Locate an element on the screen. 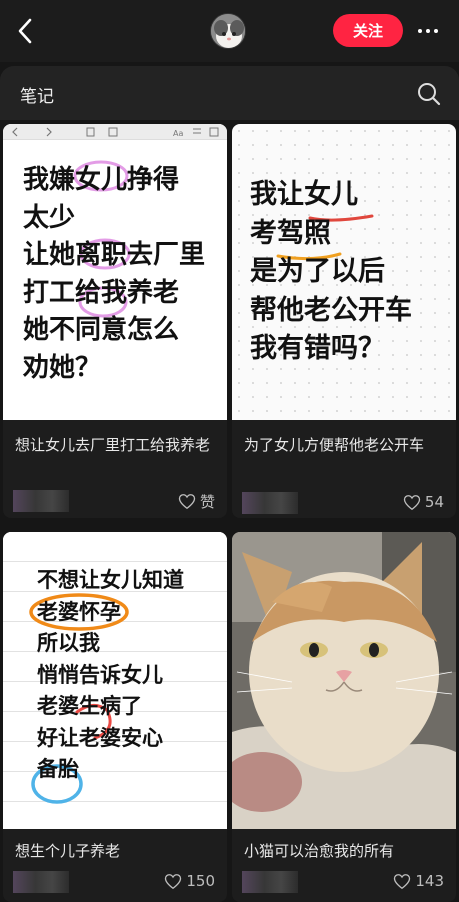  search-button is located at coordinates (429, 94).